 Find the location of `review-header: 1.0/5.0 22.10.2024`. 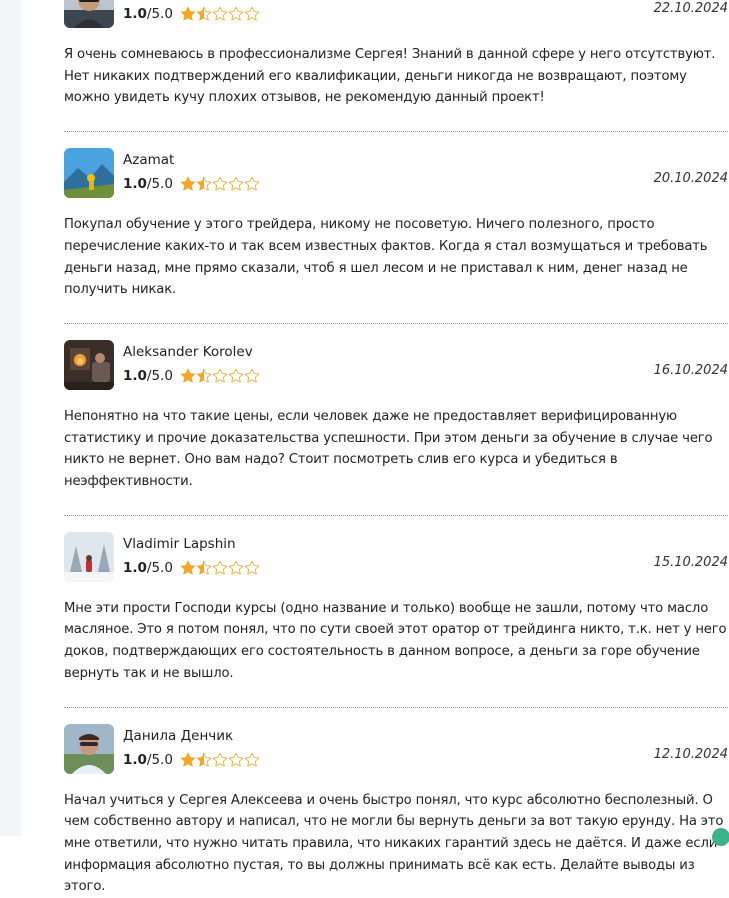

review-header: 1.0/5.0 22.10.2024 is located at coordinates (396, 18).